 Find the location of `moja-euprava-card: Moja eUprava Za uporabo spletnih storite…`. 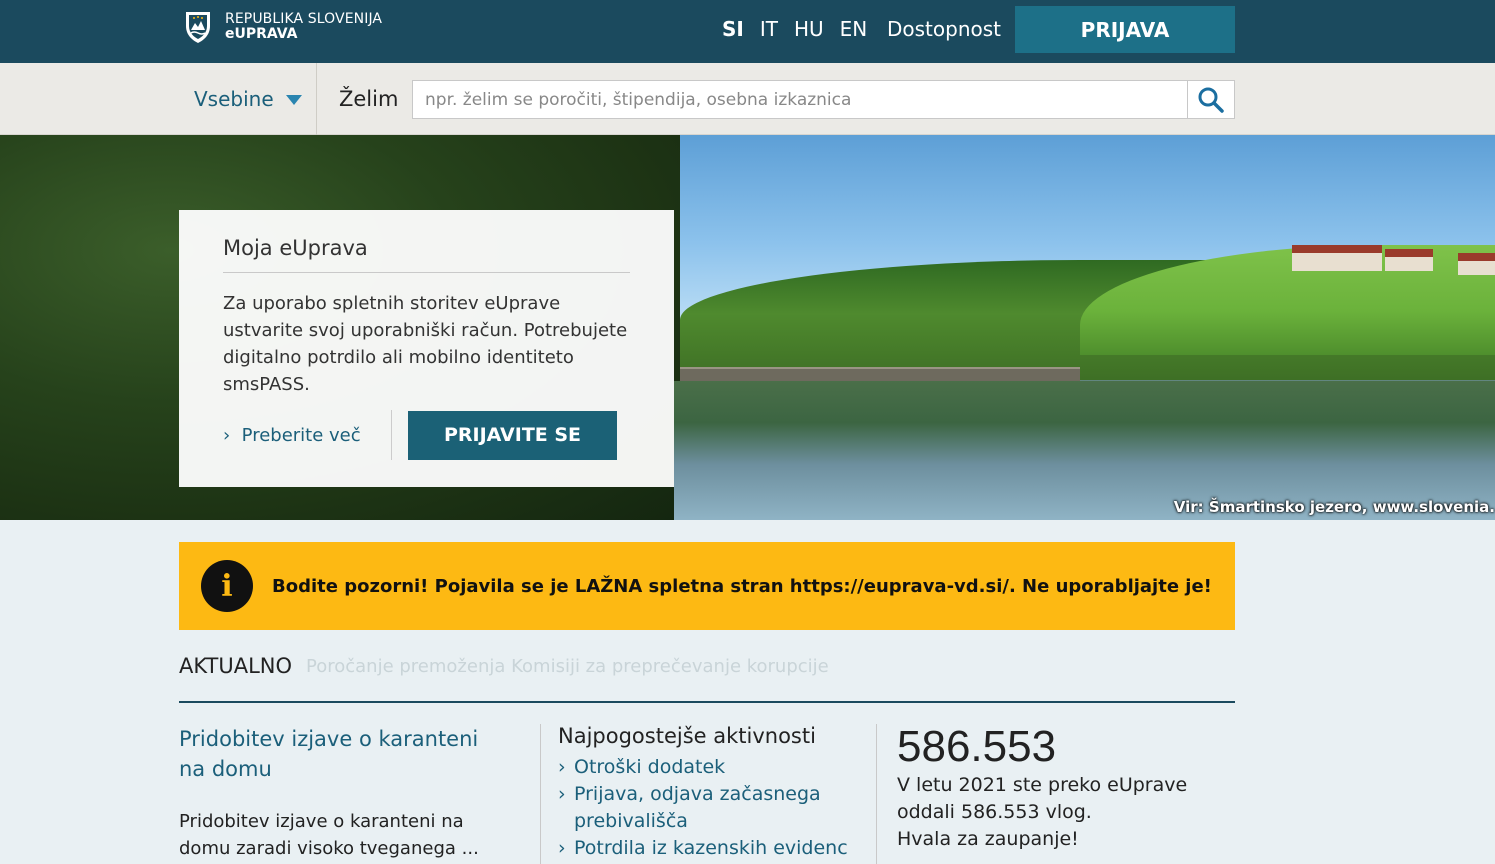

moja-euprava-card: Moja eUprava Za uporabo spletnih storite… is located at coordinates (426, 348).